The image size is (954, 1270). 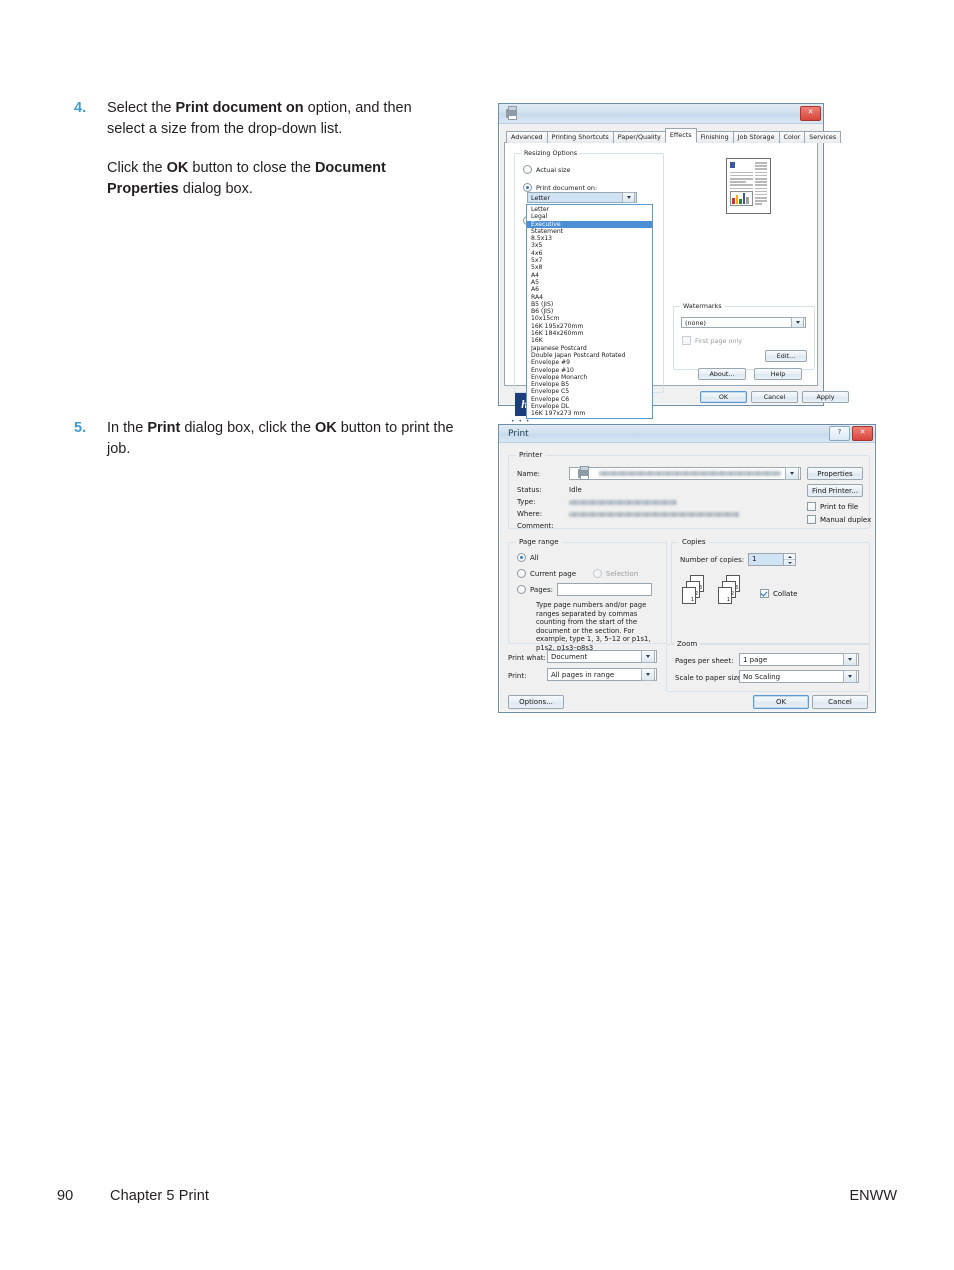 What do you see at coordinates (589, 318) in the screenshot?
I see `list-item: 10x15cm` at bounding box center [589, 318].